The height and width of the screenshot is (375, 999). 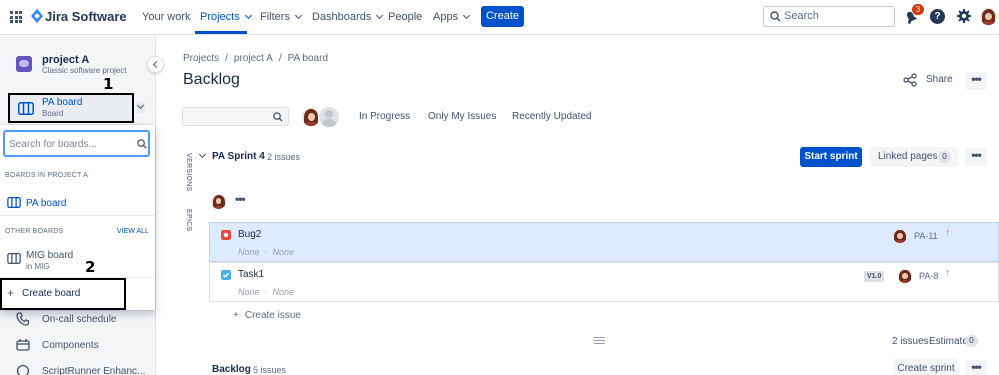 What do you see at coordinates (211, 79) in the screenshot?
I see `page-title: Backlog` at bounding box center [211, 79].